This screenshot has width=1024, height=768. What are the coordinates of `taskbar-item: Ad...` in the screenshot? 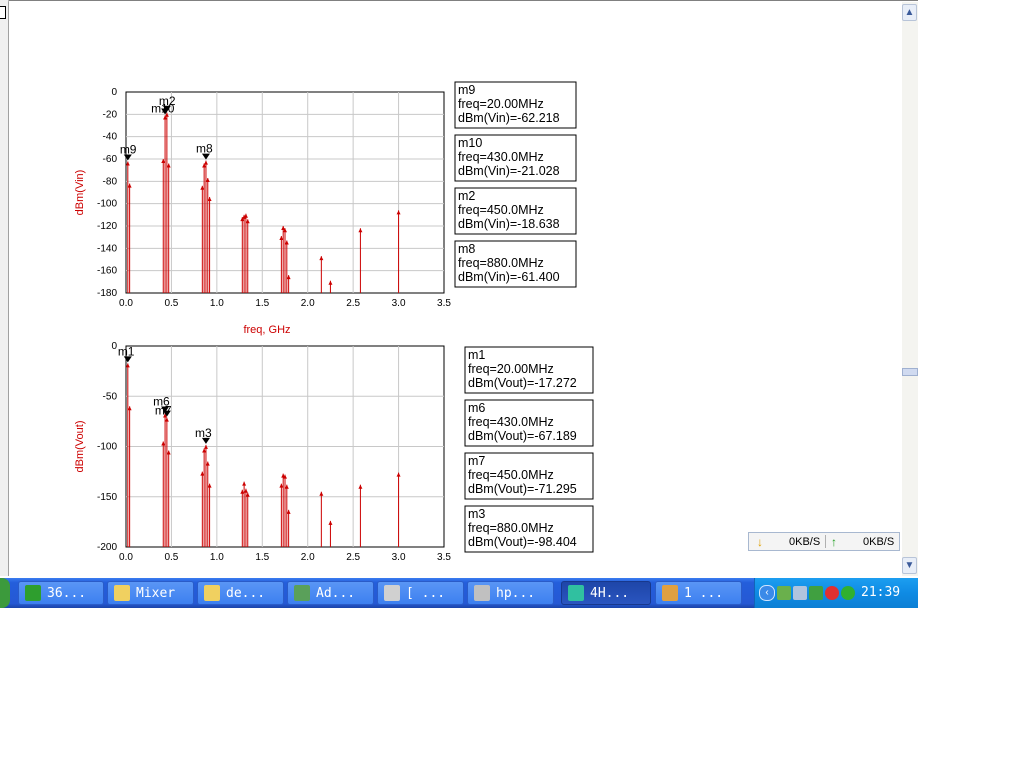 It's located at (330, 593).